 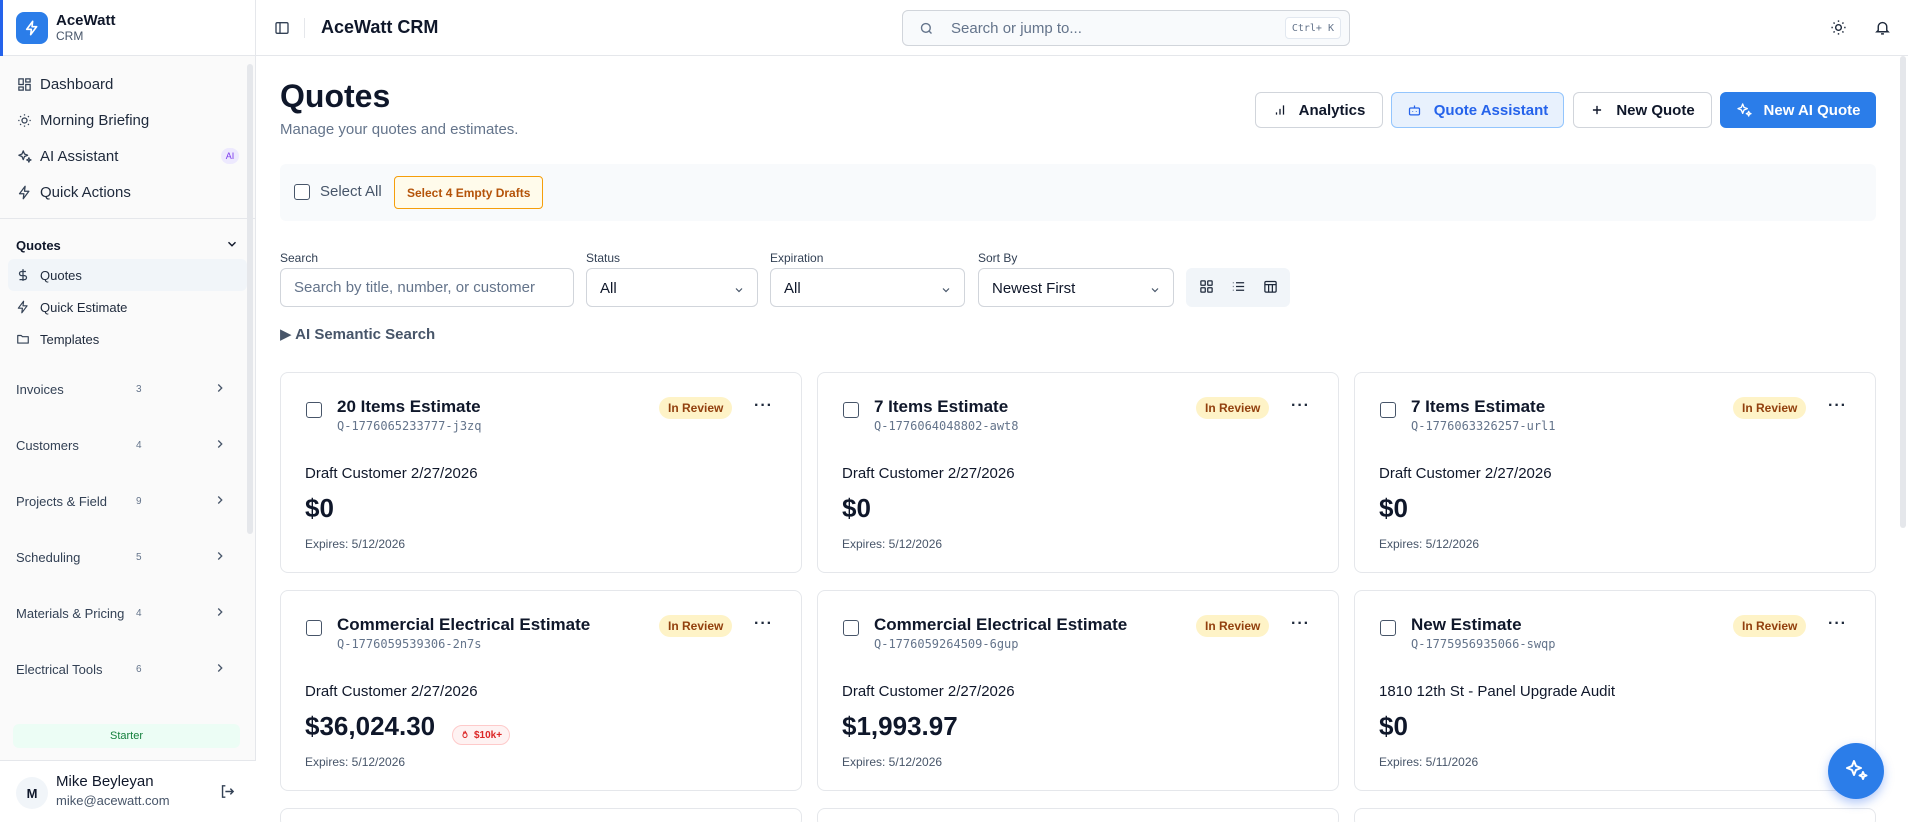 I want to click on group-count: 3, so click(x=139, y=389).